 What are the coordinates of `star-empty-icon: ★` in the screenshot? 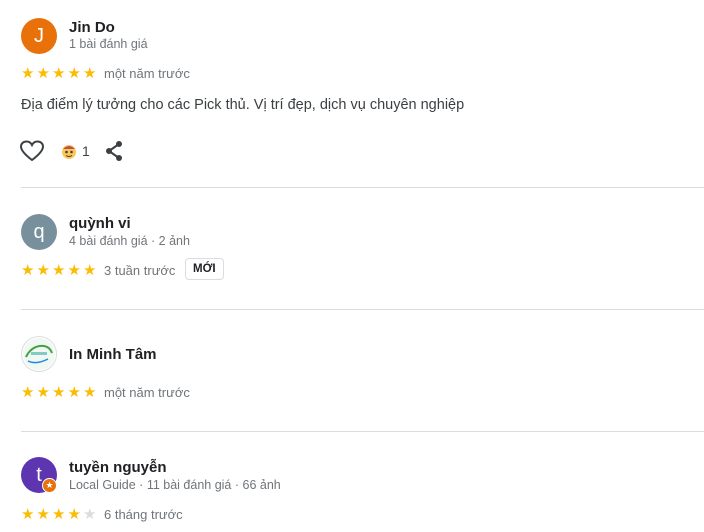 It's located at (90, 514).